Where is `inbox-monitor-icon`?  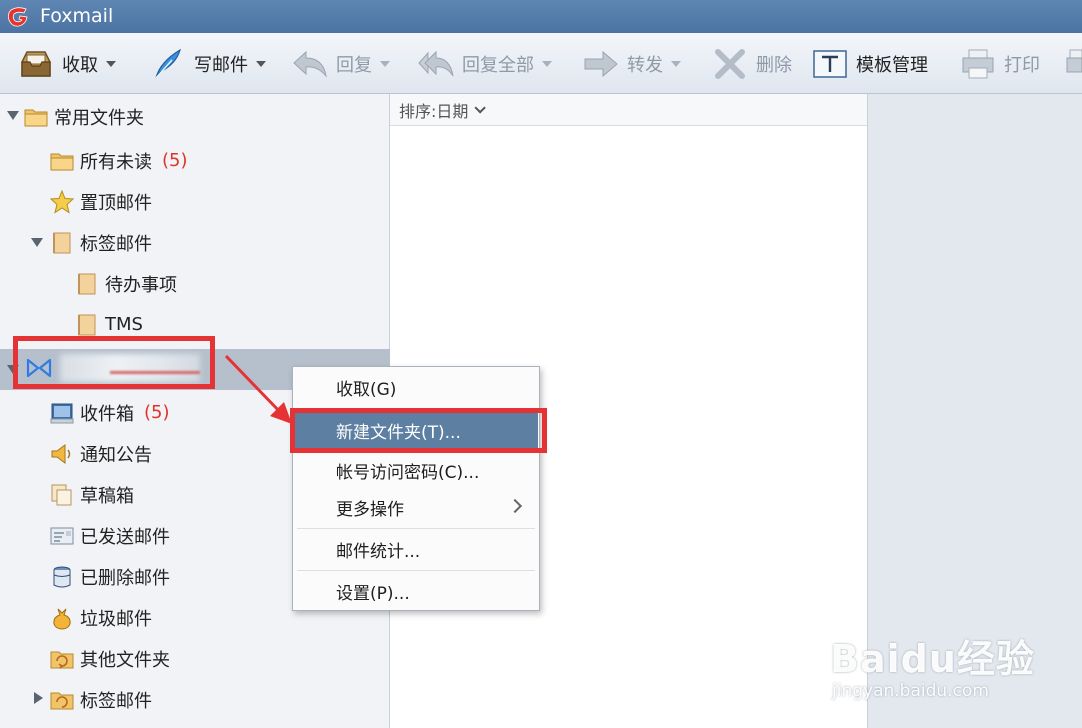 inbox-monitor-icon is located at coordinates (62, 413).